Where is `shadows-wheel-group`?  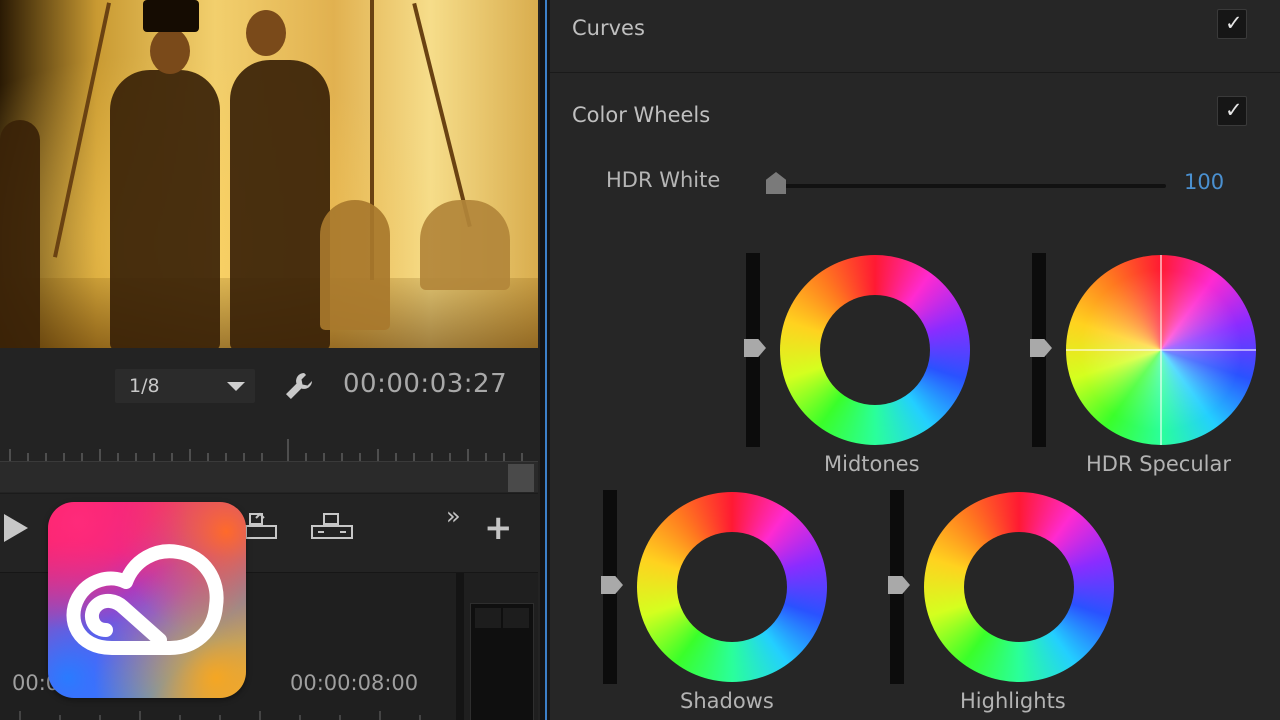
shadows-wheel-group is located at coordinates (717, 590).